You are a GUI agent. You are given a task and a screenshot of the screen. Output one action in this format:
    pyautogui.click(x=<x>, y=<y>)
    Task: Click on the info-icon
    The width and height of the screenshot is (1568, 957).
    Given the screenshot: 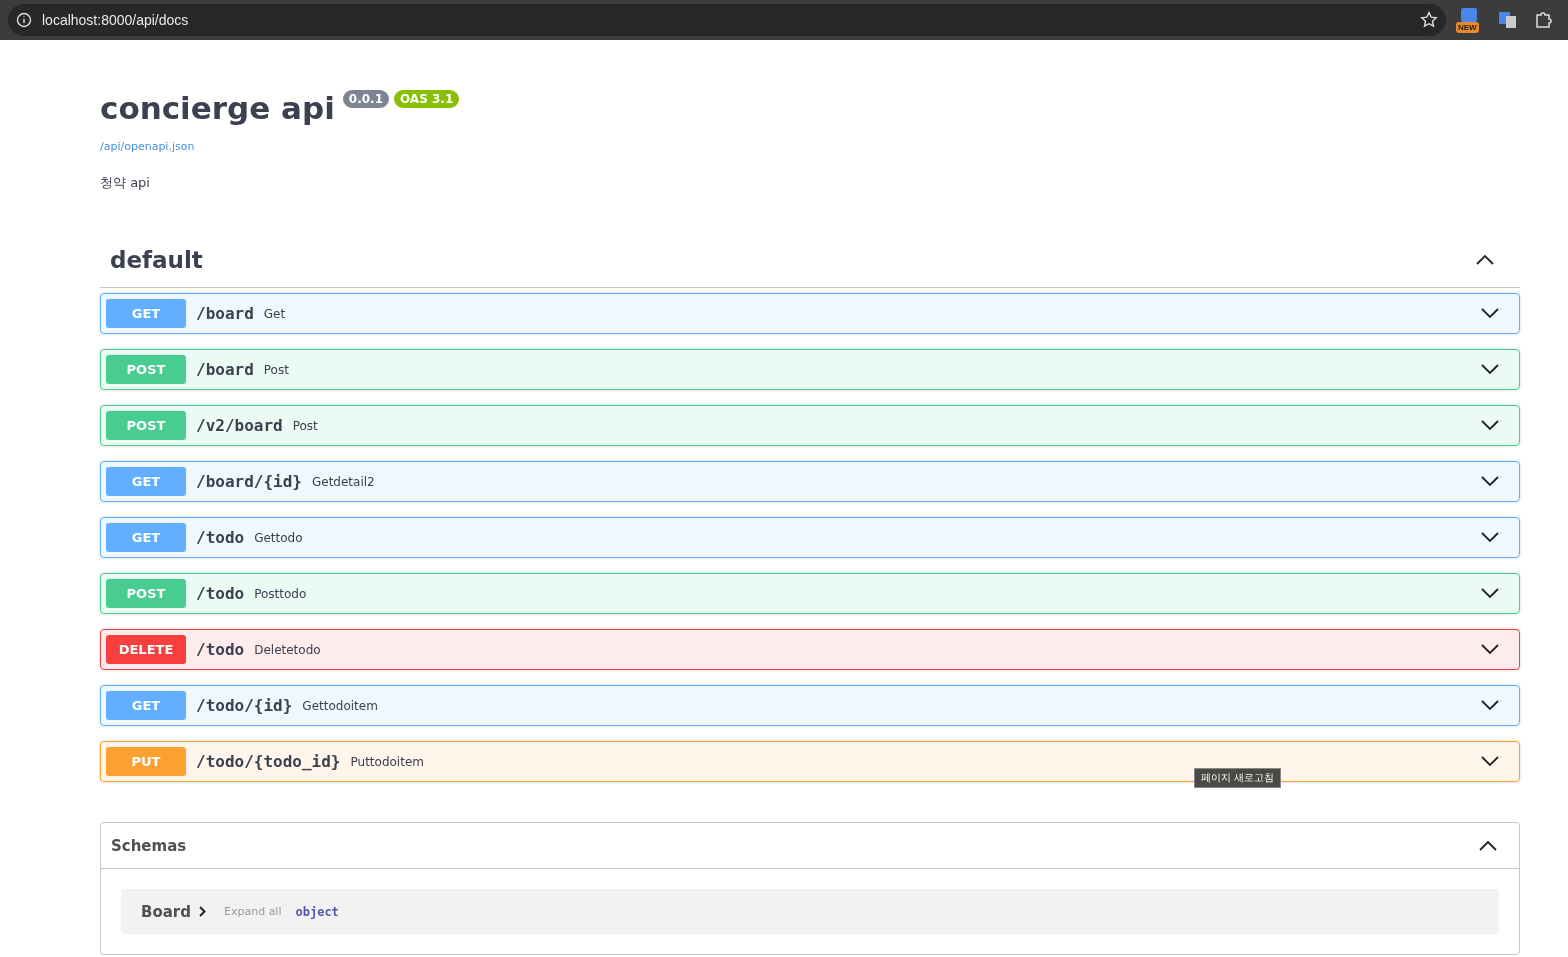 What is the action you would take?
    pyautogui.click(x=24, y=20)
    